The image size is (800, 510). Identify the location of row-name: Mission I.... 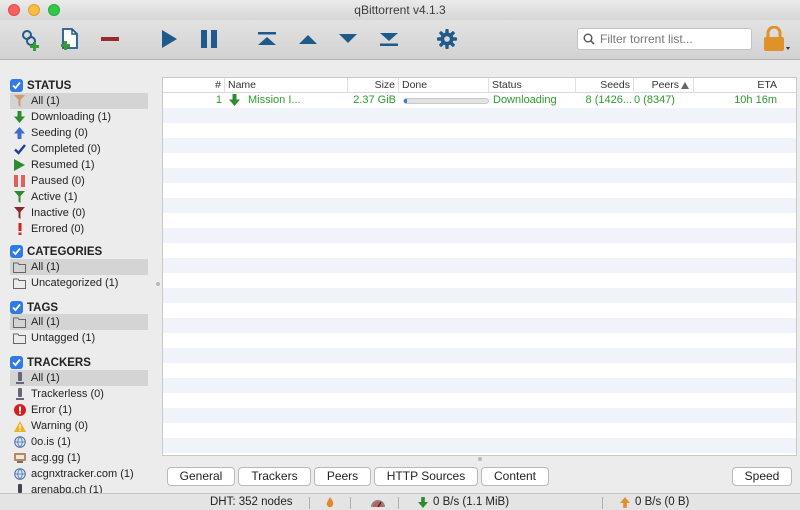
(274, 100).